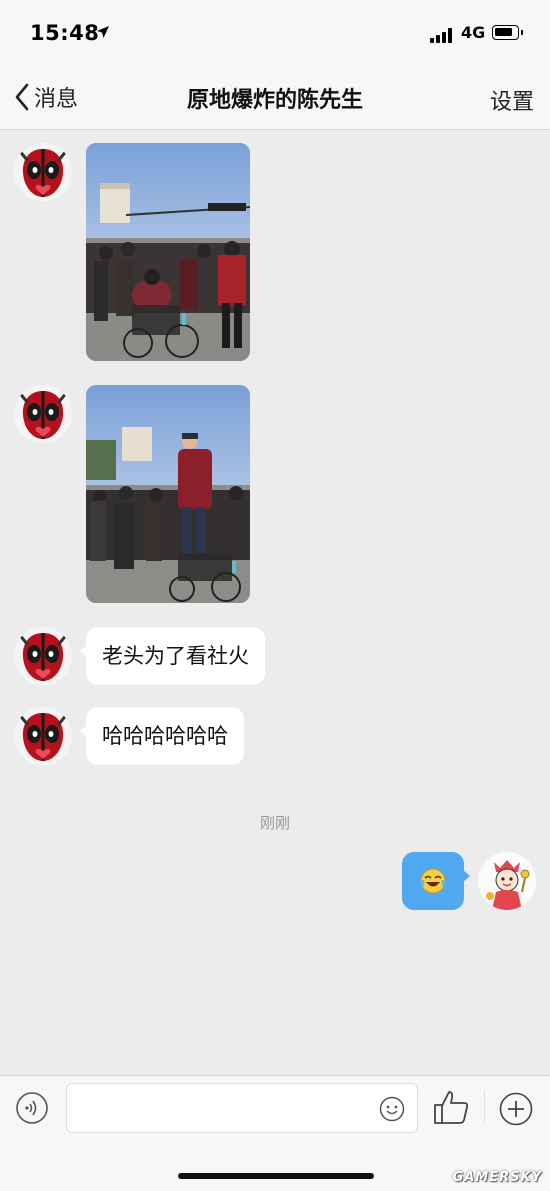 Image resolution: width=550 pixels, height=1191 pixels. What do you see at coordinates (175, 656) in the screenshot?
I see `message-text: 老头为了看社火` at bounding box center [175, 656].